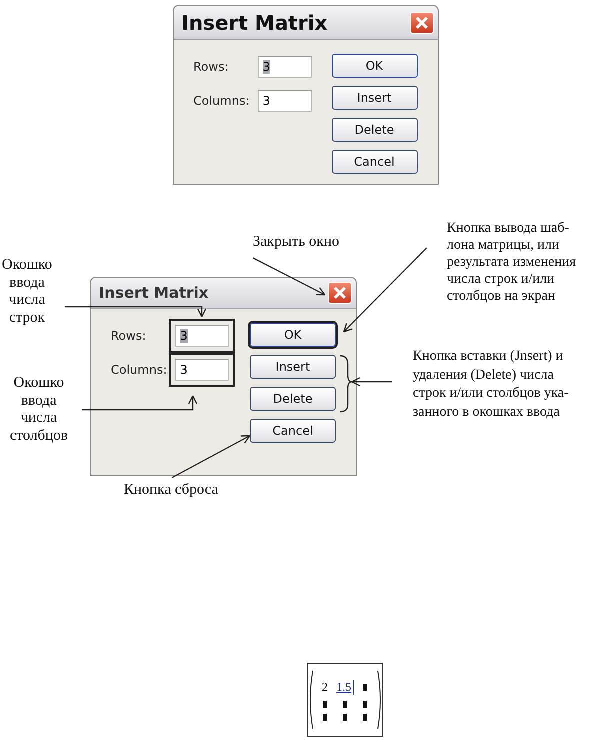 This screenshot has width=611, height=742. What do you see at coordinates (346, 384) in the screenshot?
I see `curly-brace-icon` at bounding box center [346, 384].